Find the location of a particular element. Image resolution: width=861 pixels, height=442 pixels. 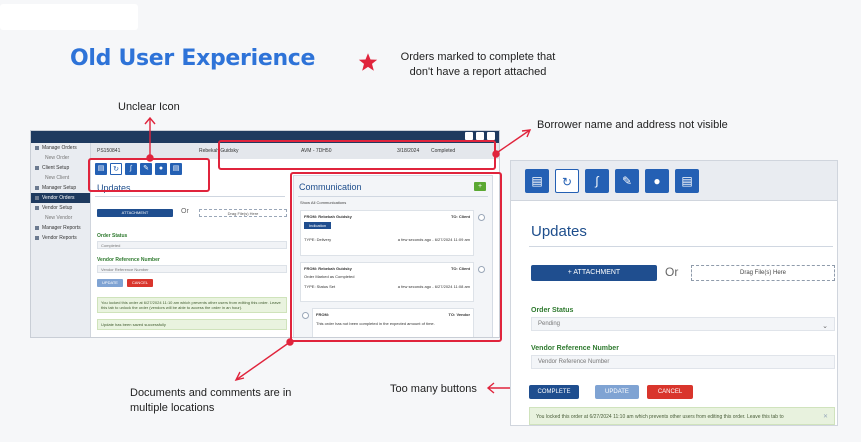

sidebar-item-new-client: New Client is located at coordinates (60, 178).